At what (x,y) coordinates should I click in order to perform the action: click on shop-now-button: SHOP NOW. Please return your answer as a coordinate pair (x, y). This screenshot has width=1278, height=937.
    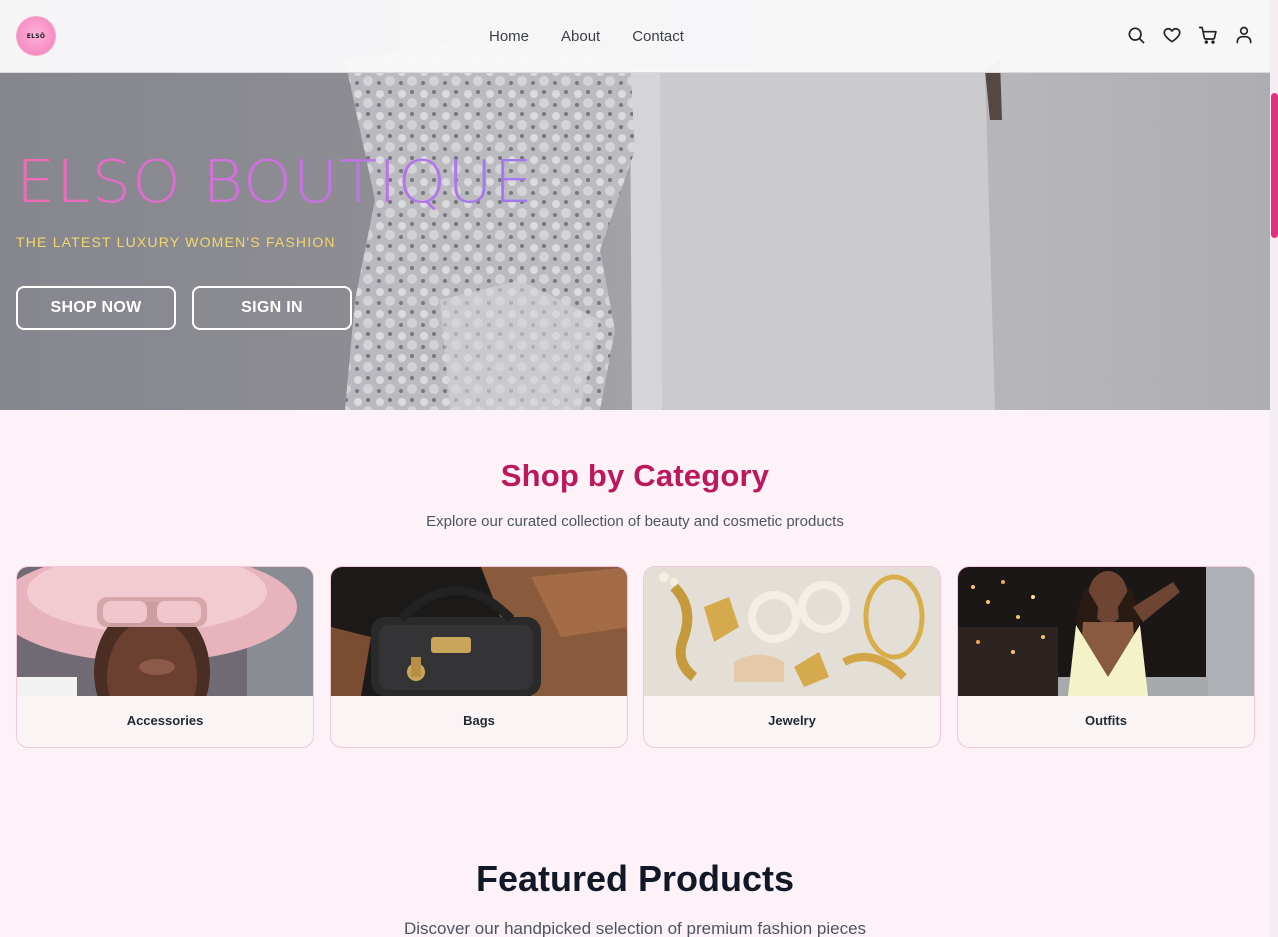
    Looking at the image, I should click on (96, 308).